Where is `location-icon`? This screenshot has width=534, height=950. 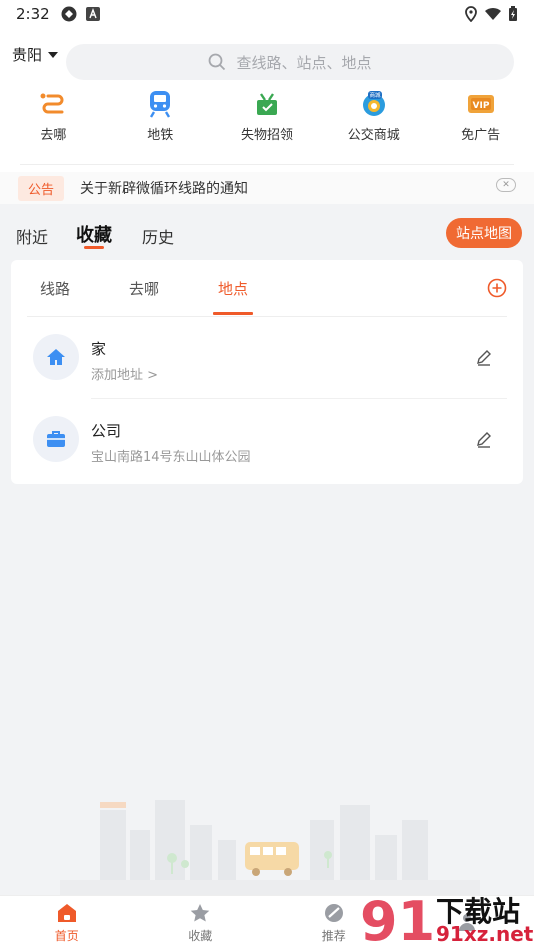
location-icon is located at coordinates (471, 14).